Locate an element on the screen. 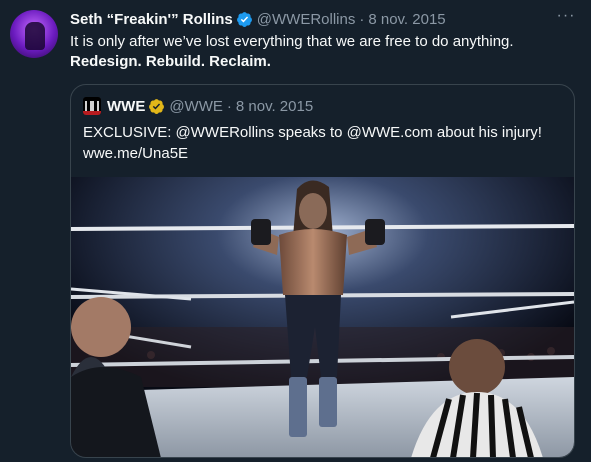 The width and height of the screenshot is (591, 462). quoted-author-handle: @WWE is located at coordinates (196, 106).